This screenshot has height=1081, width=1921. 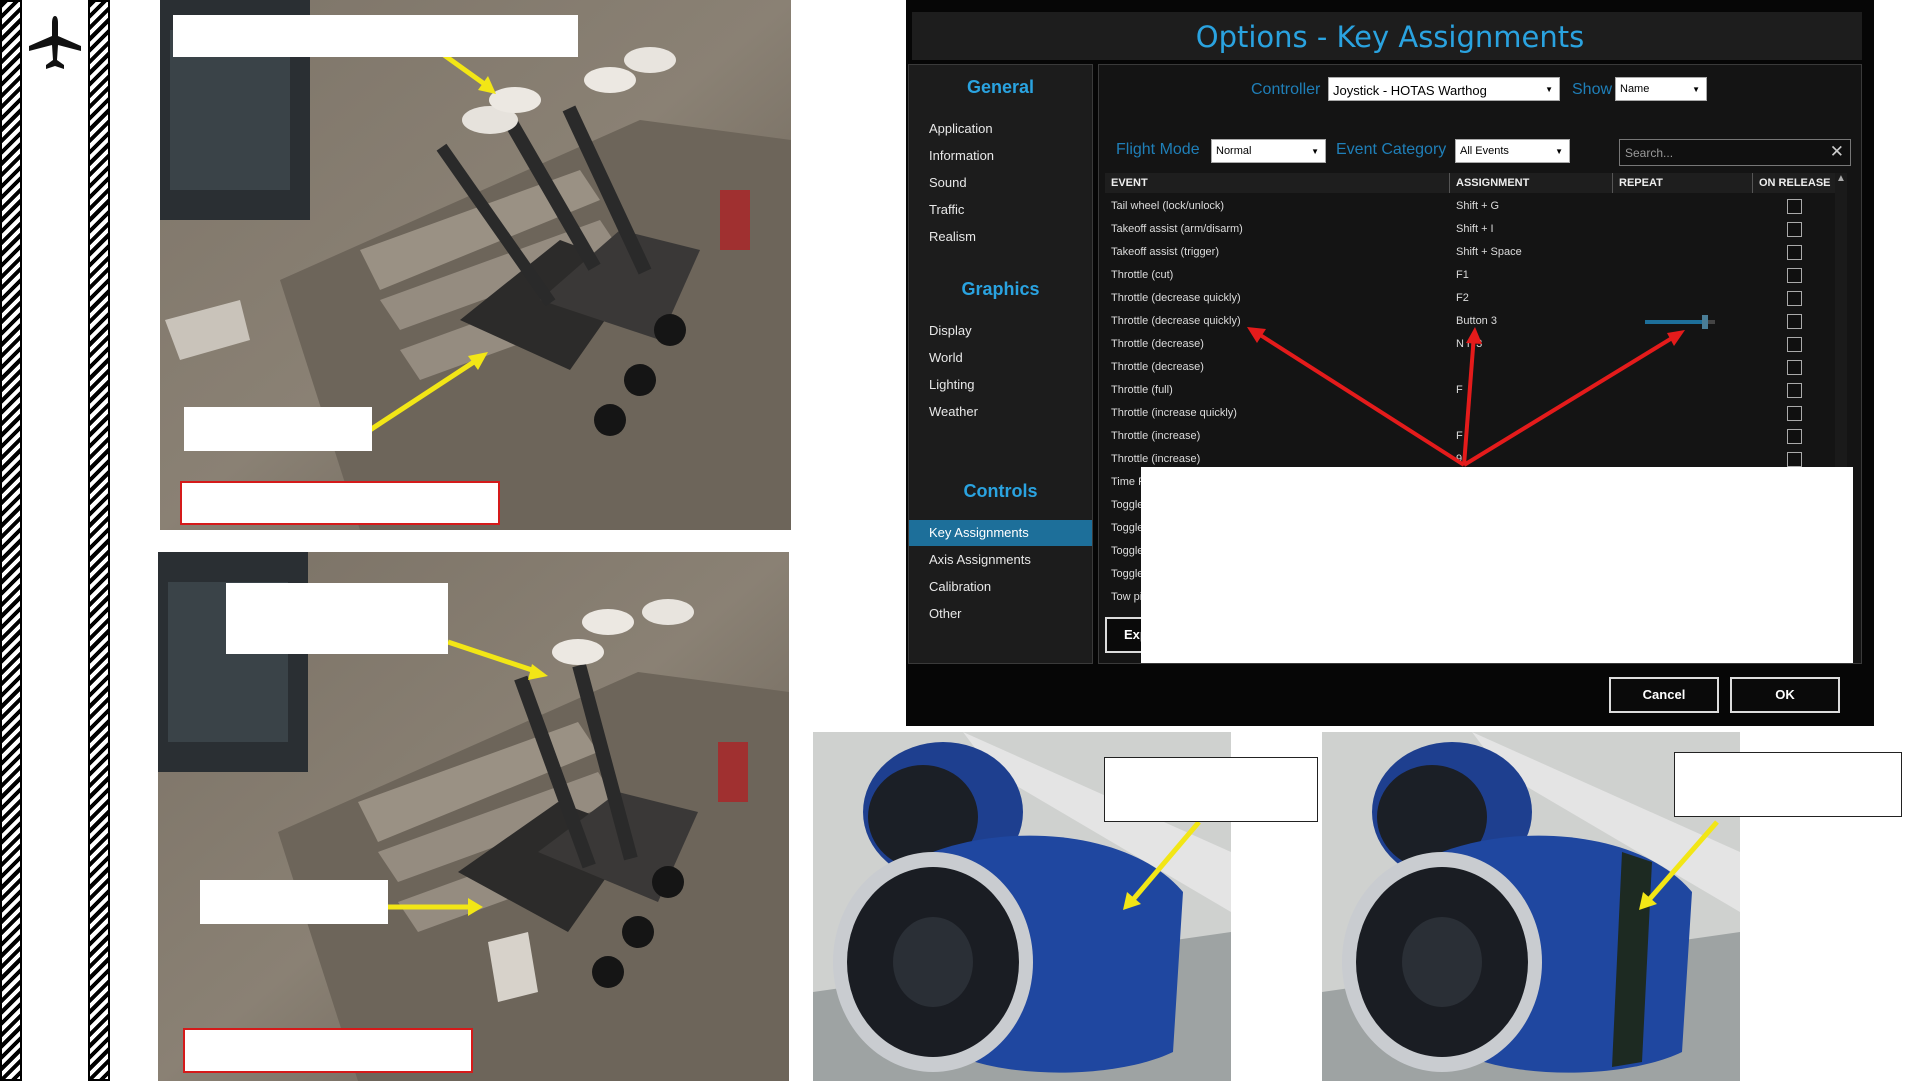 What do you see at coordinates (961, 155) in the screenshot?
I see `sidebar-item-information: Information` at bounding box center [961, 155].